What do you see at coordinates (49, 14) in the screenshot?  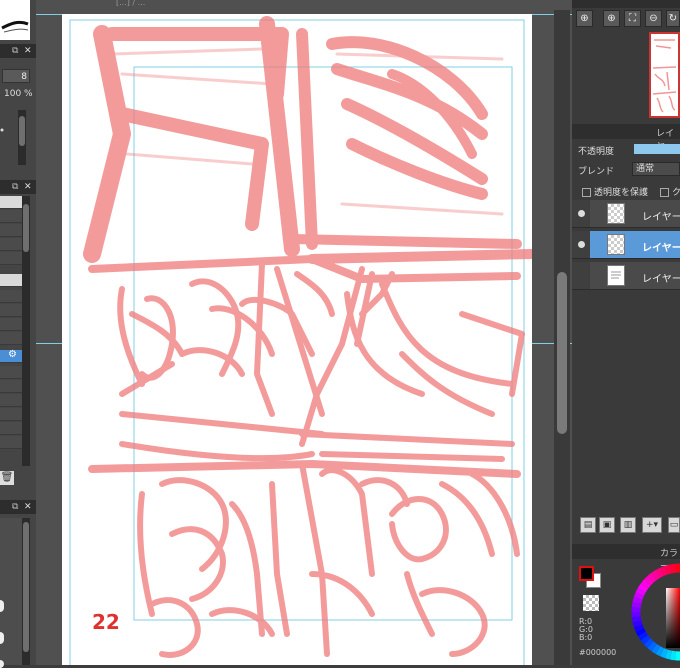 I see `guide-line` at bounding box center [49, 14].